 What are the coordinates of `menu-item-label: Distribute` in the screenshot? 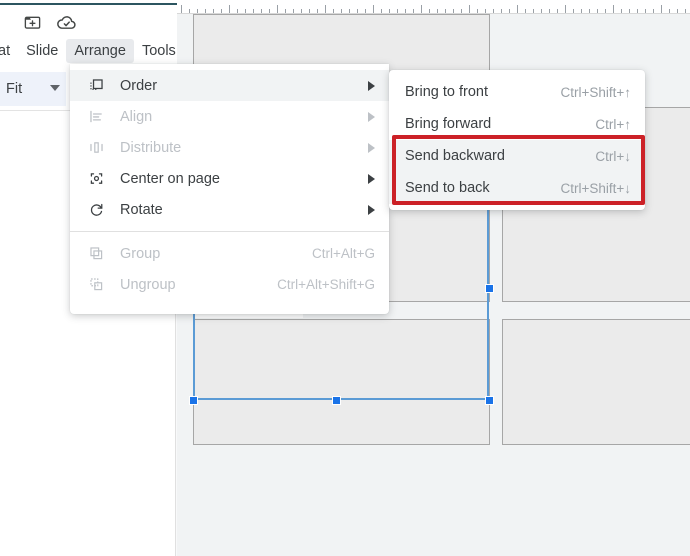 It's located at (151, 147).